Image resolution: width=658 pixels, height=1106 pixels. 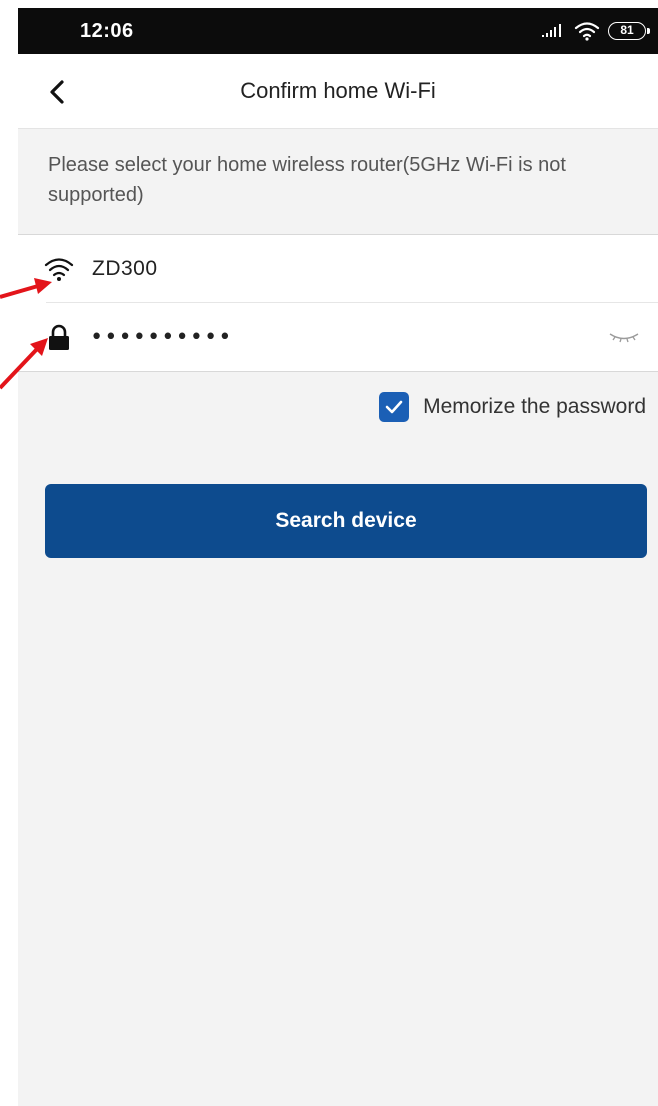 I want to click on signal-icon, so click(x=551, y=30).